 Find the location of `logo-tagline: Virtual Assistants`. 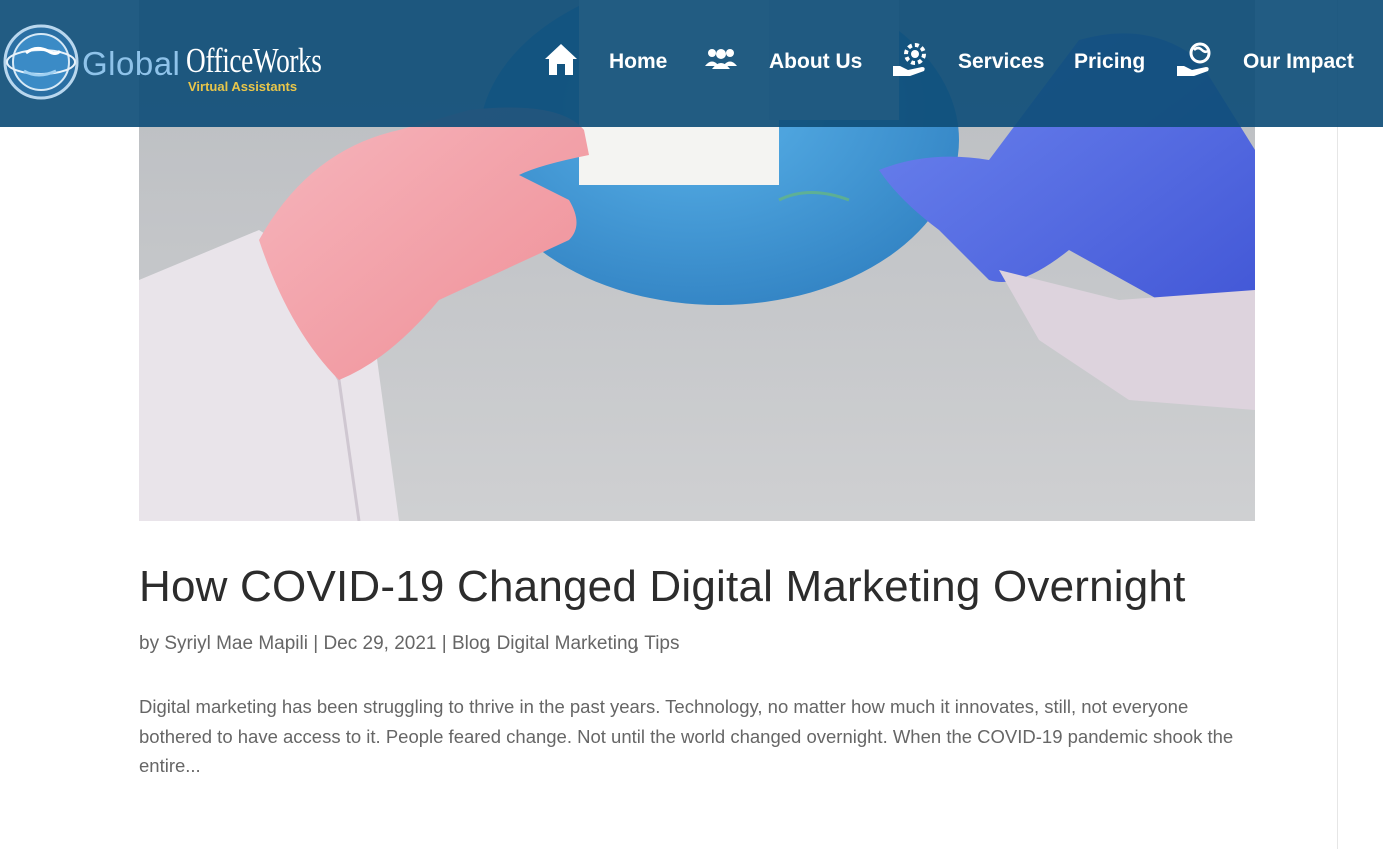

logo-tagline: Virtual Assistants is located at coordinates (243, 86).